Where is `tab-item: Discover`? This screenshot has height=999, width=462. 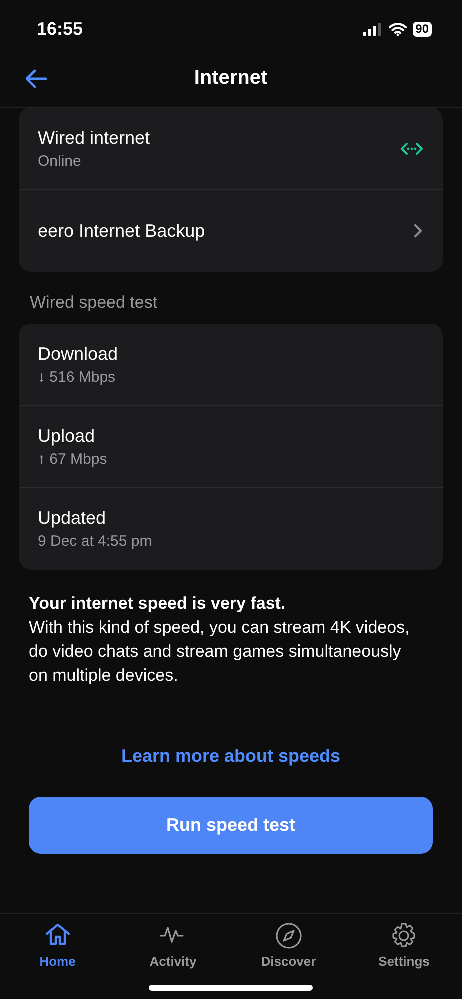 tab-item: Discover is located at coordinates (288, 945).